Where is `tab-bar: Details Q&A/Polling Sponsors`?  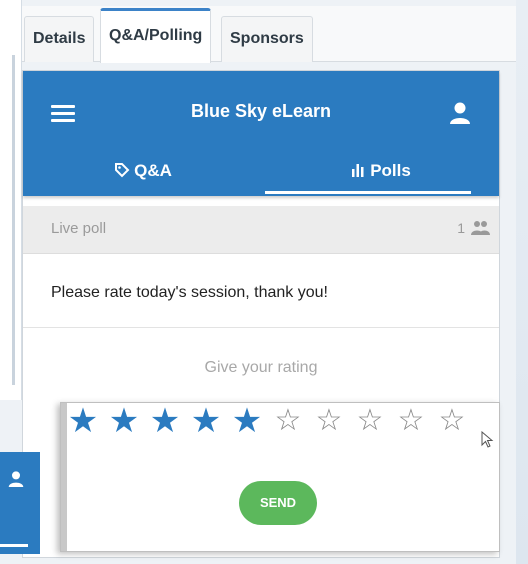 tab-bar: Details Q&A/Polling Sponsors is located at coordinates (269, 34).